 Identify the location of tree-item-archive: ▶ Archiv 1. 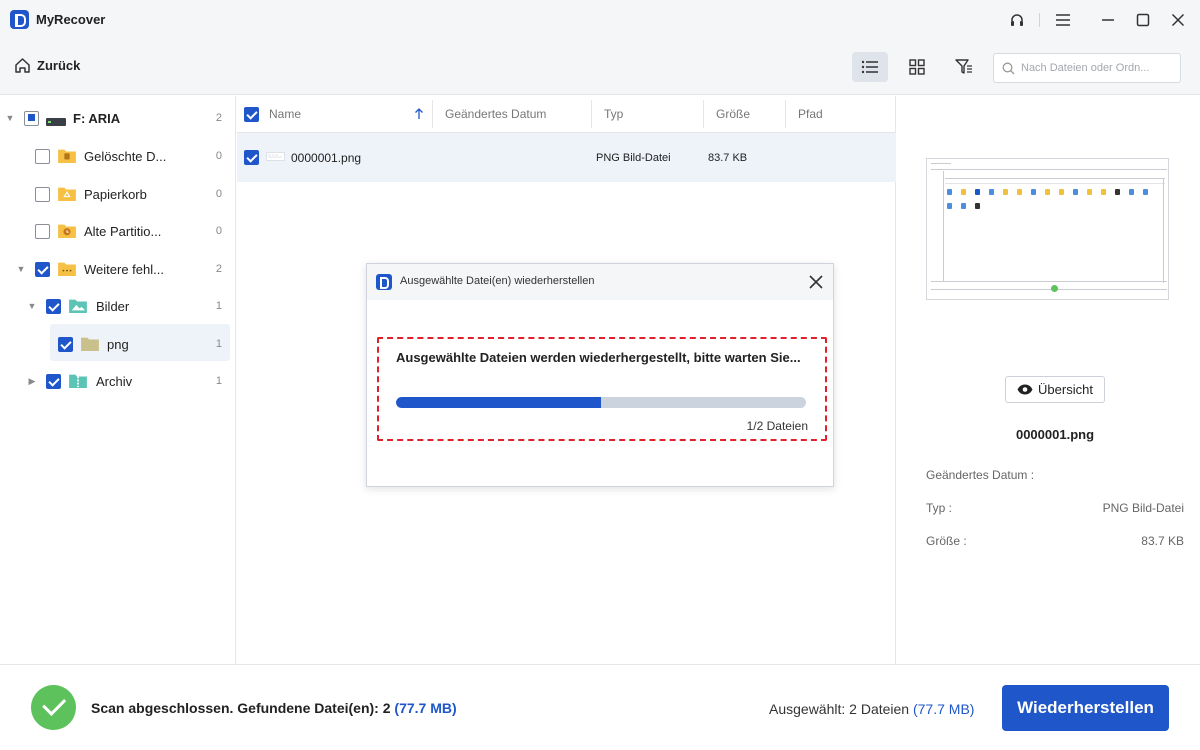
(118, 381).